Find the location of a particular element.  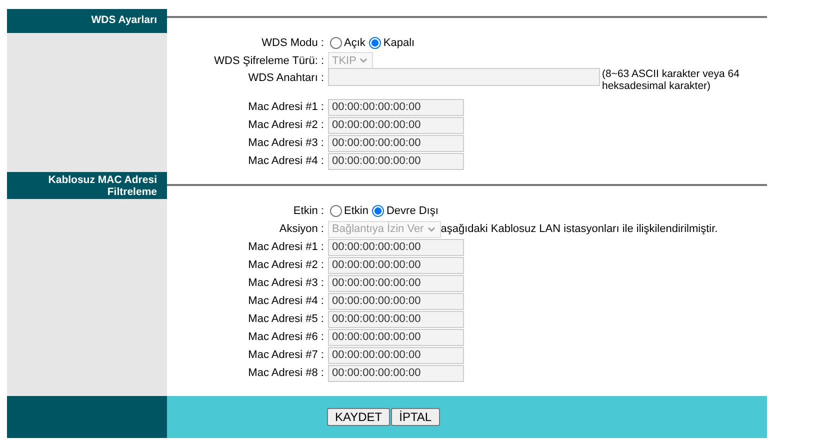

field-label: Mac Adresi #6 : is located at coordinates (286, 337).